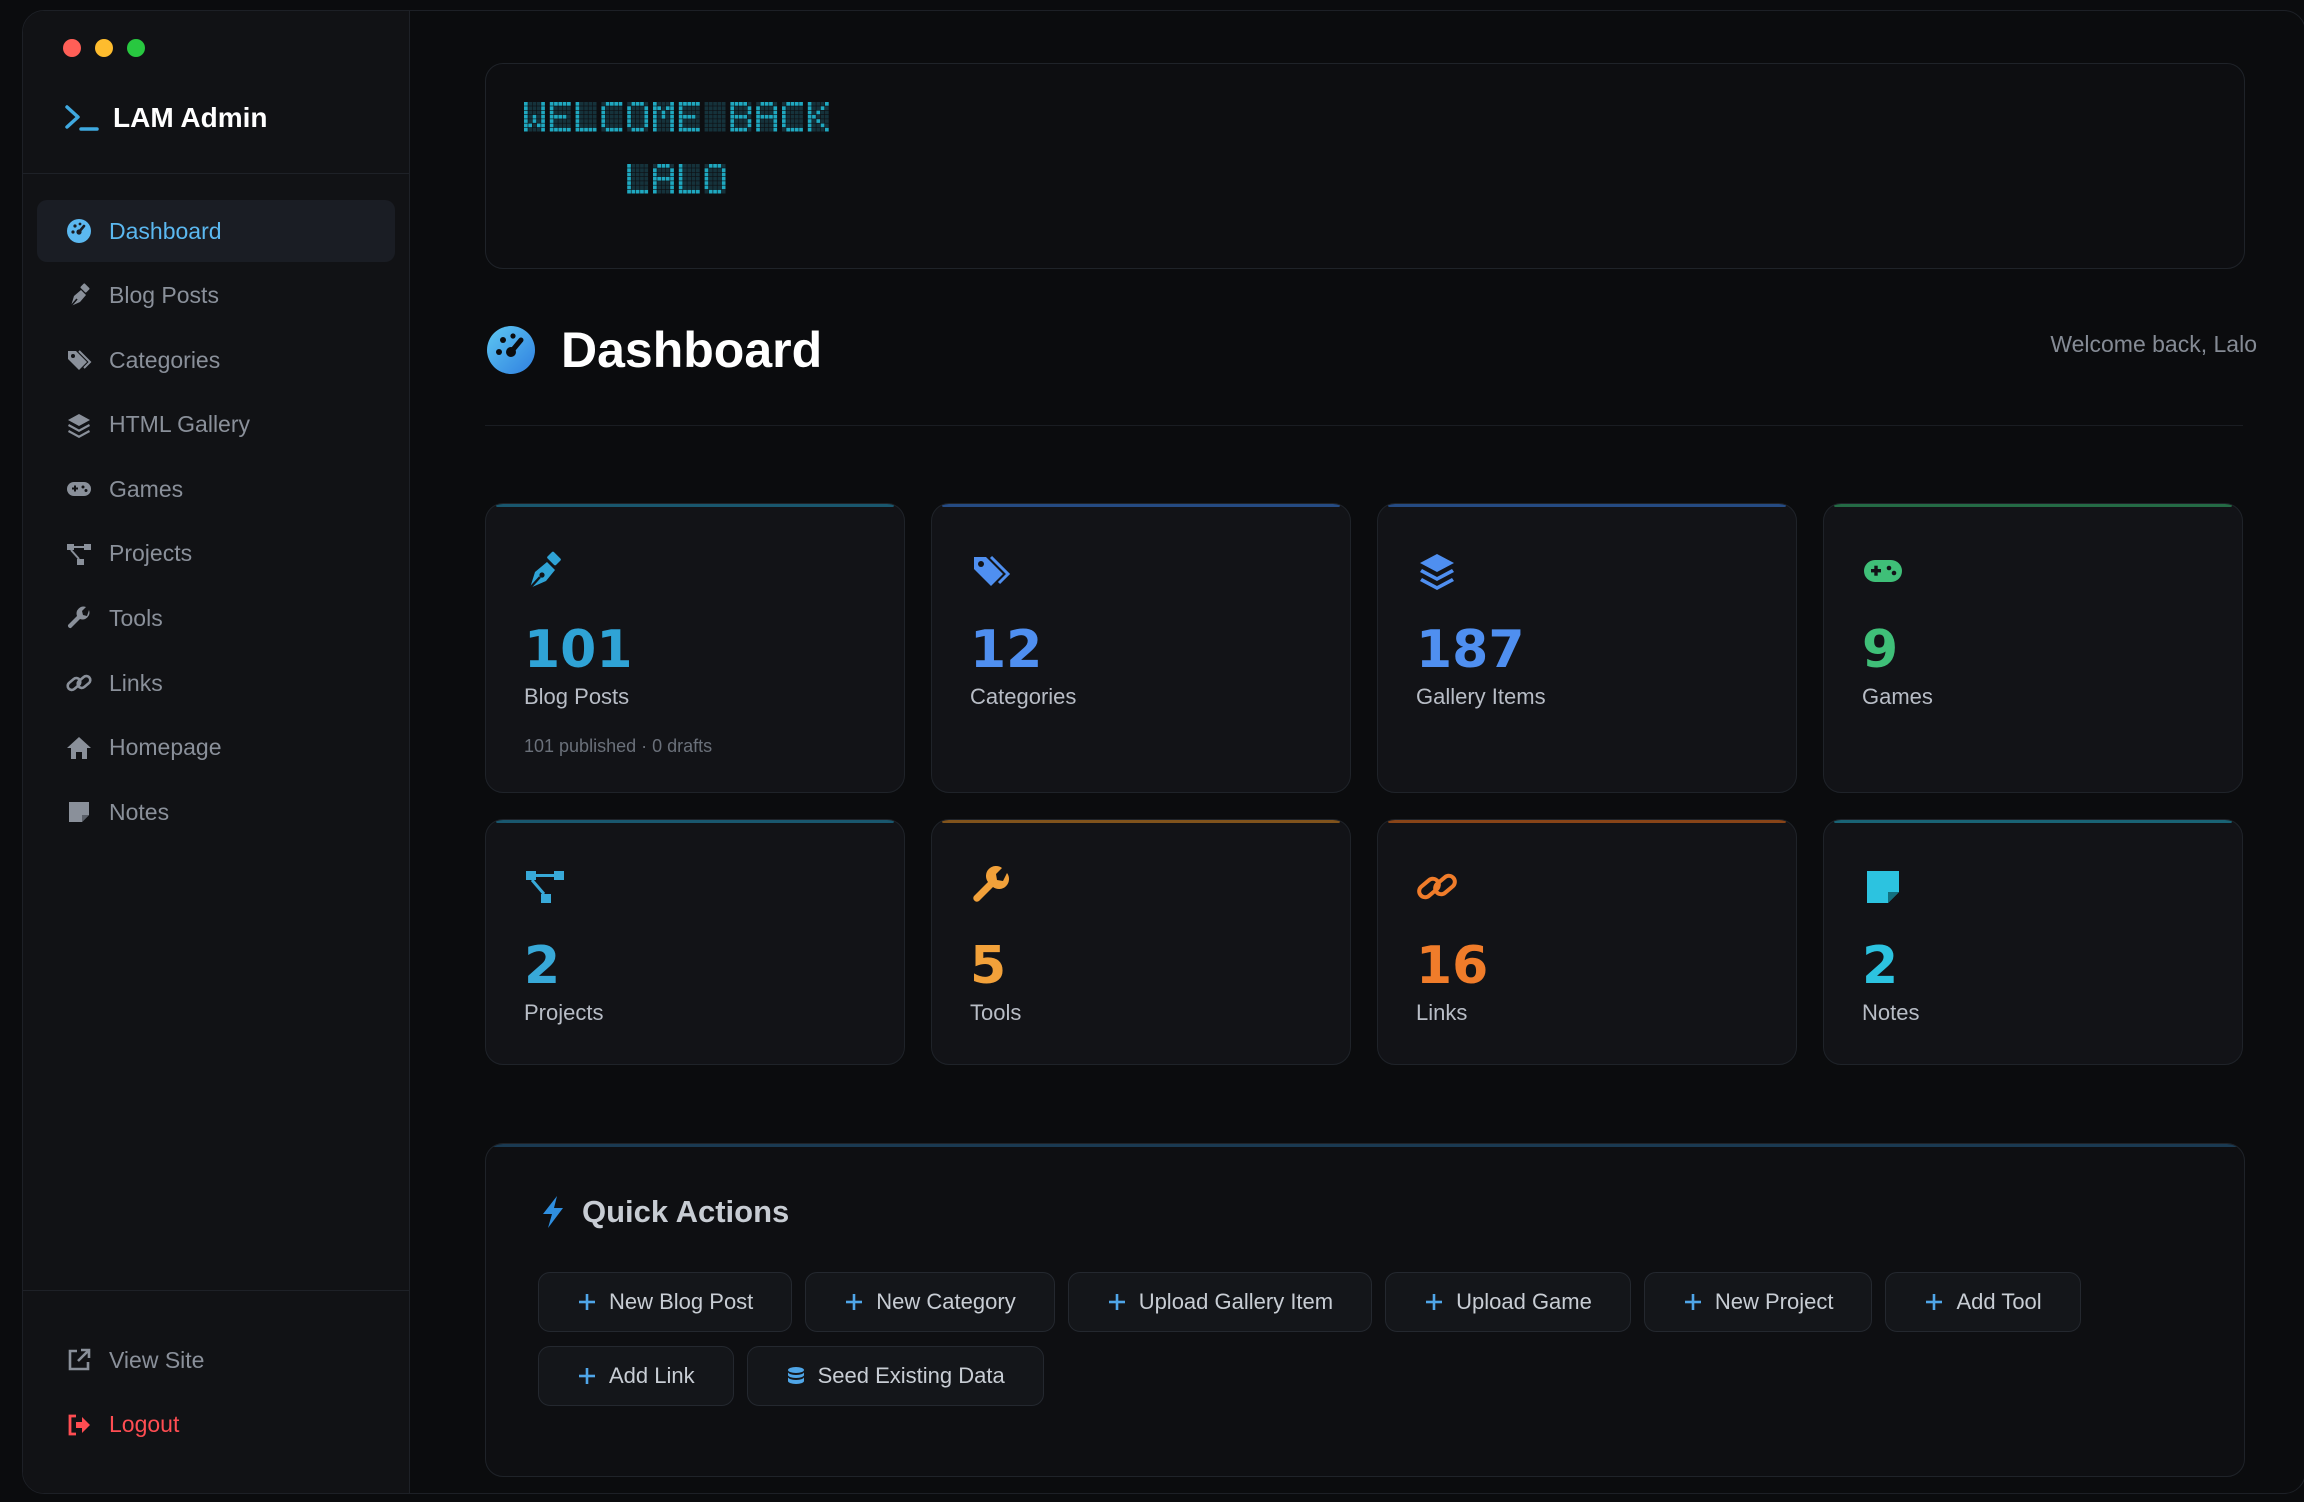 The width and height of the screenshot is (2304, 1502). I want to click on sidebar-item-label: Categories, so click(165, 359).